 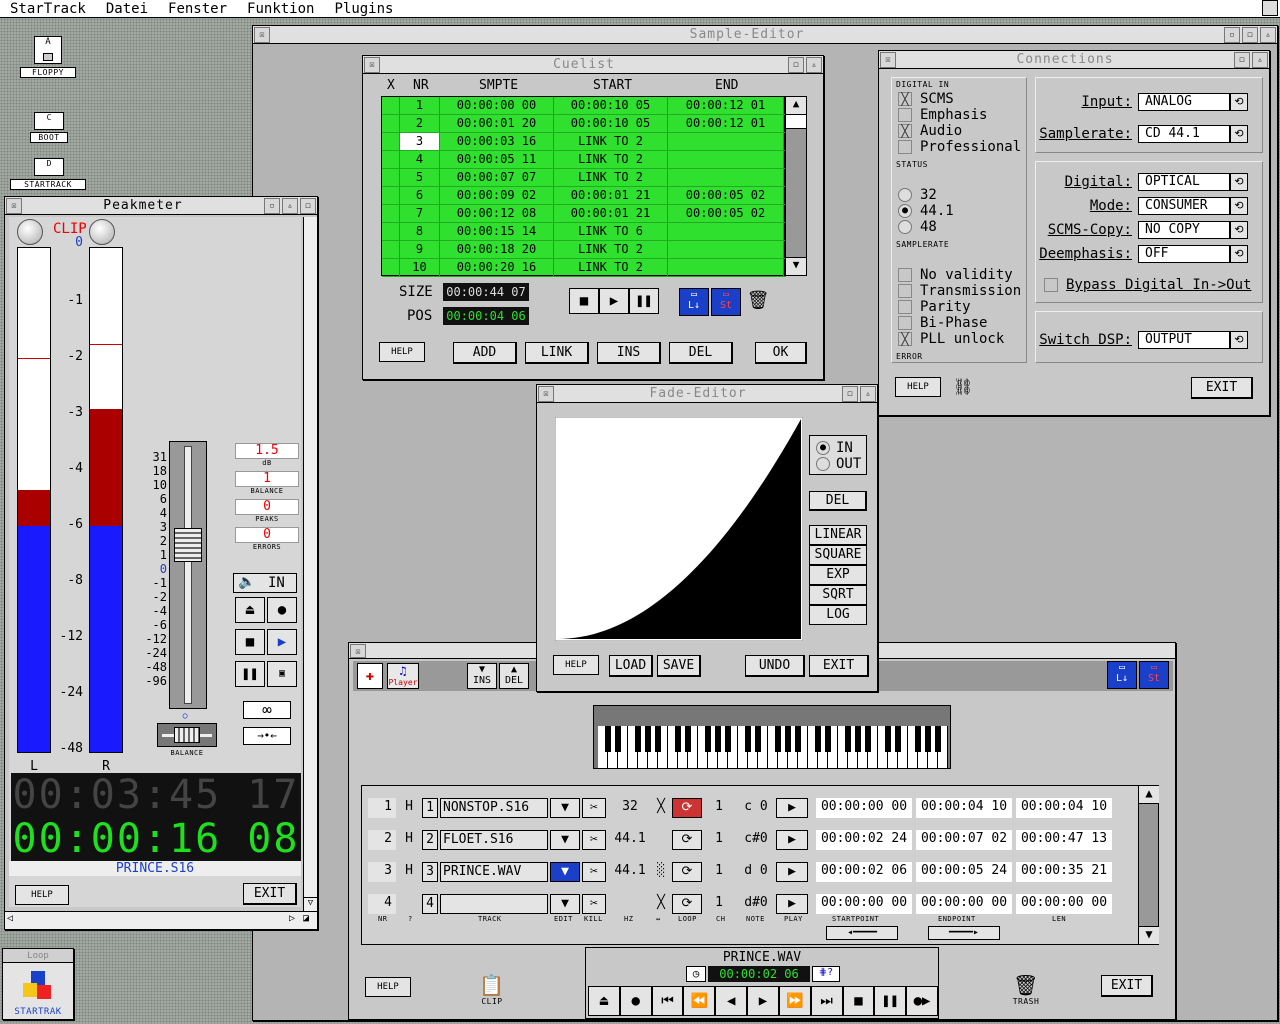 I want to click on arrow-toggle: ░, so click(x=661, y=872).